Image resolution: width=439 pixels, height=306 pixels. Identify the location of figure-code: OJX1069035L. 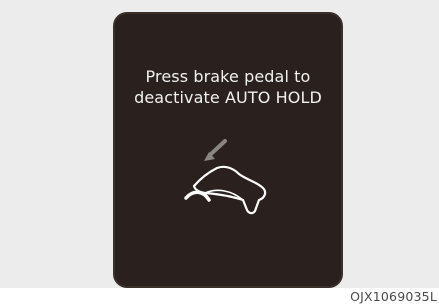
(393, 296).